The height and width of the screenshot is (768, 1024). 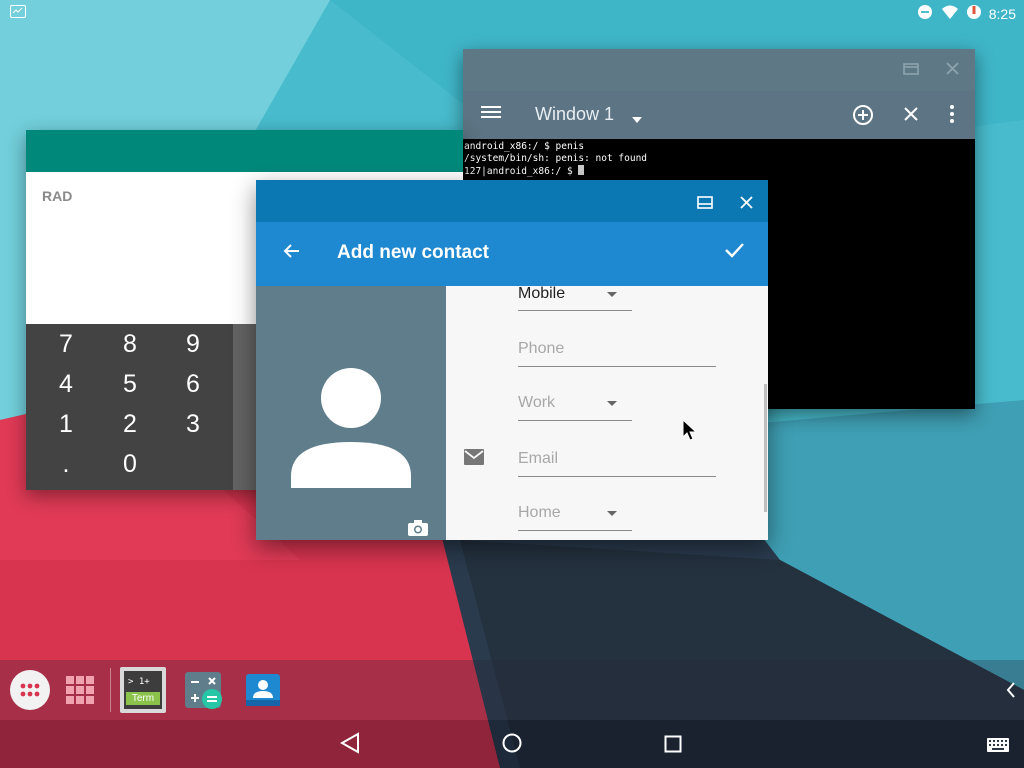 What do you see at coordinates (130, 384) in the screenshot?
I see `key-5: 5` at bounding box center [130, 384].